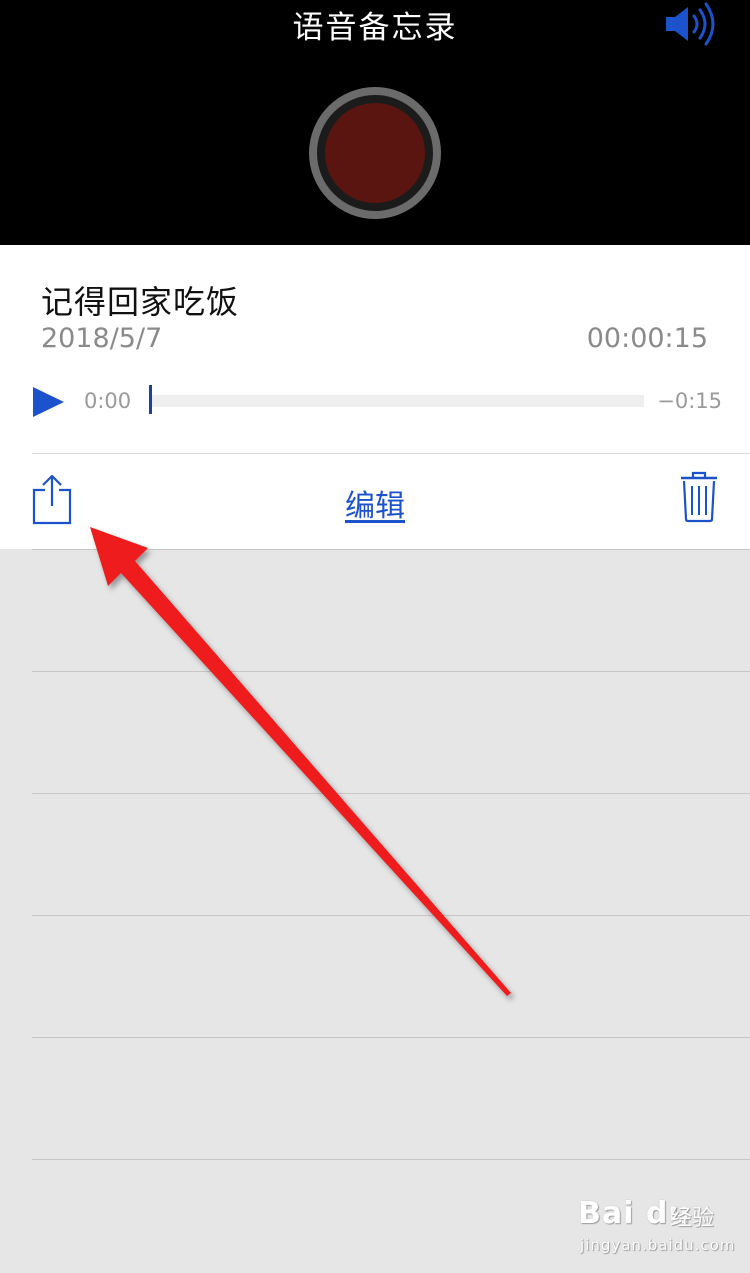 This screenshot has width=750, height=1273. I want to click on record-button, so click(375, 153).